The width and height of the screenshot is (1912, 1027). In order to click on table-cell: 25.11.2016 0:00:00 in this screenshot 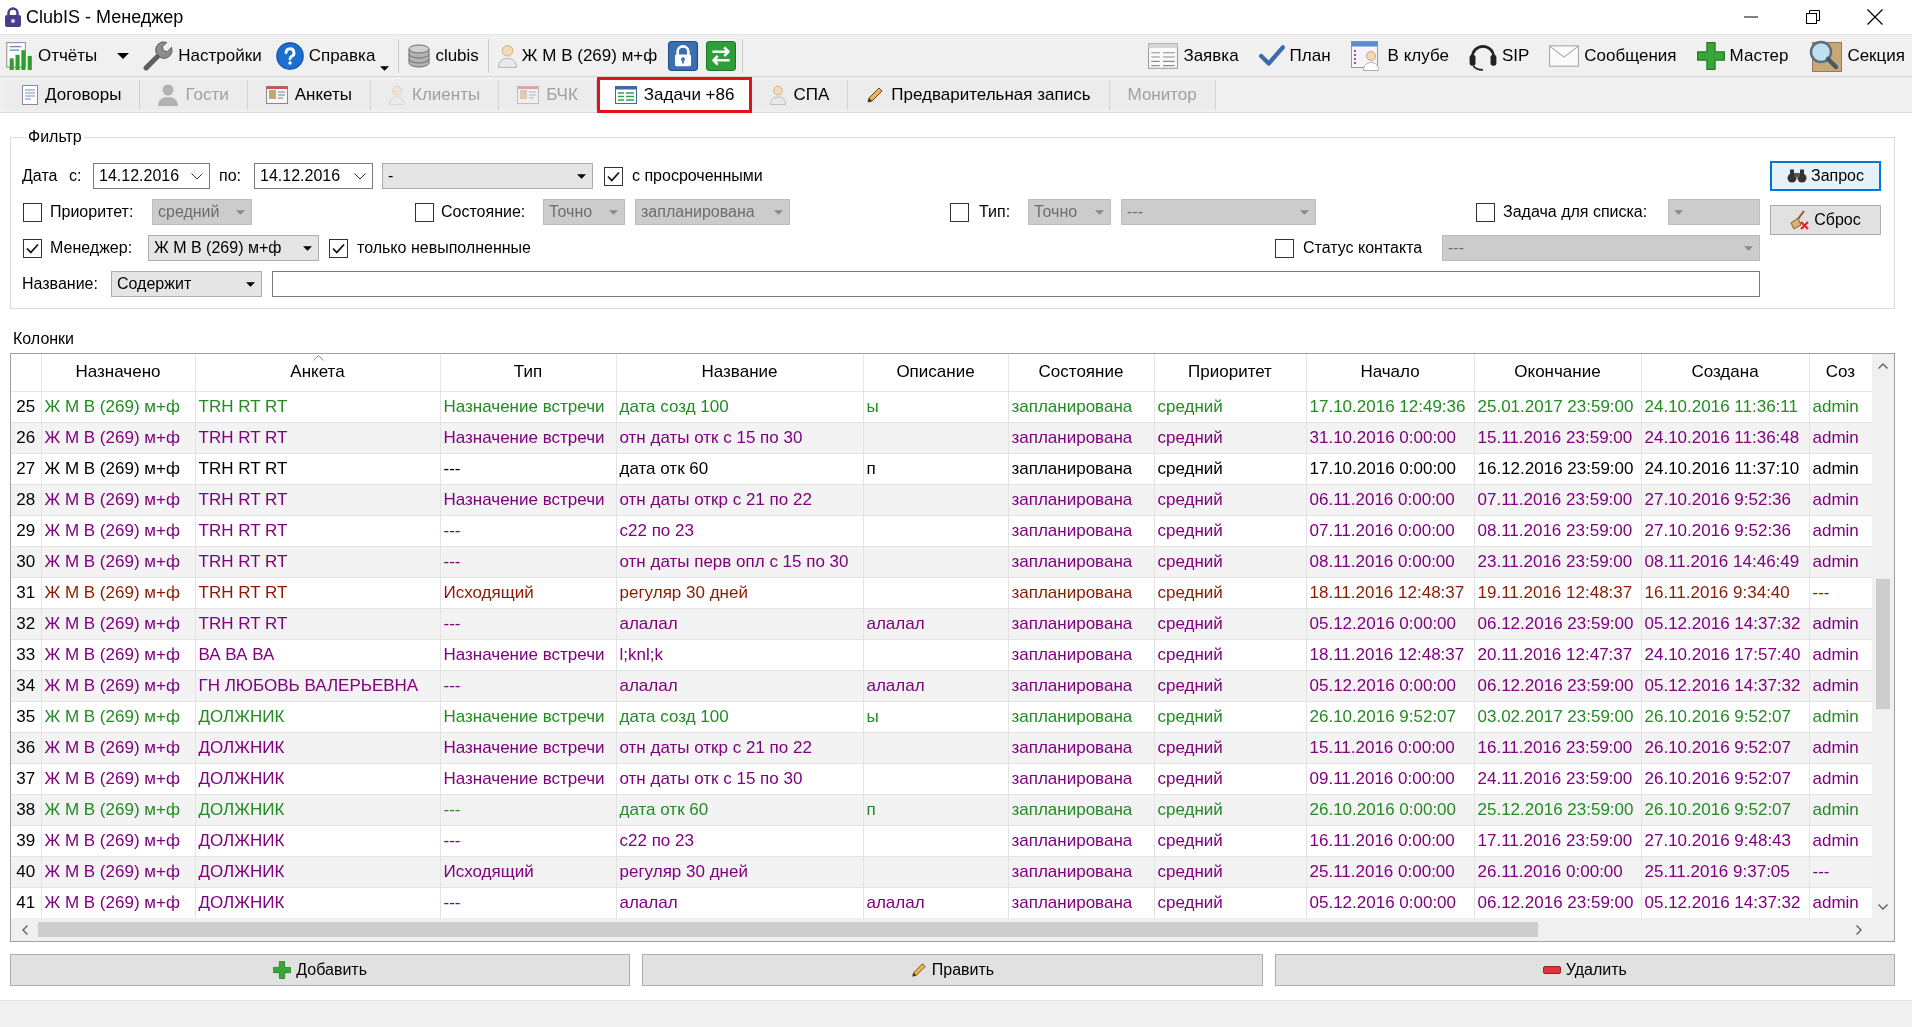, I will do `click(1390, 871)`.